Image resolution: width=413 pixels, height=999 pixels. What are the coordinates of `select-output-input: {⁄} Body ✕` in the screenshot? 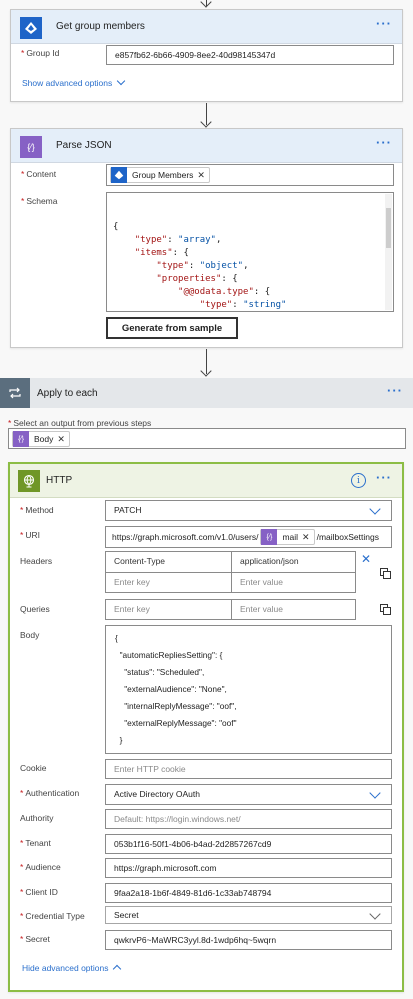 It's located at (207, 438).